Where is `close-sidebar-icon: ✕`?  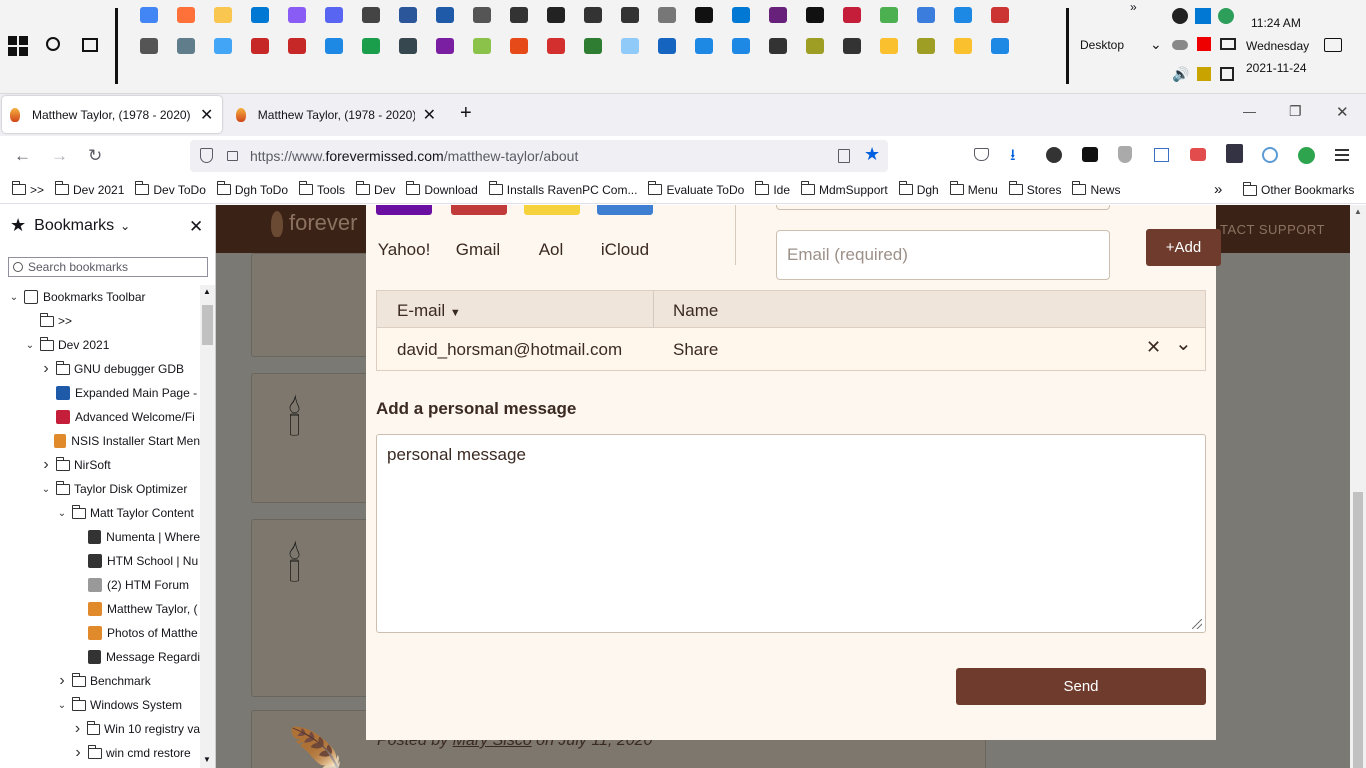
close-sidebar-icon: ✕ is located at coordinates (196, 227).